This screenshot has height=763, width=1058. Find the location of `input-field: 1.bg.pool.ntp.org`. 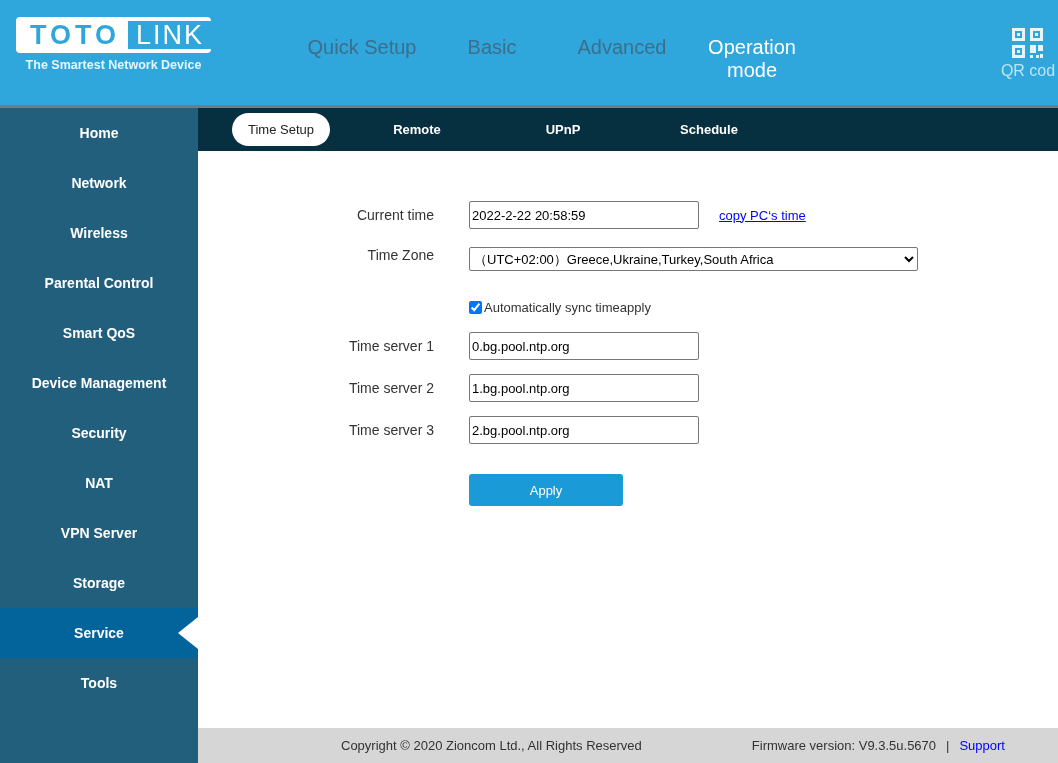

input-field: 1.bg.pool.ntp.org is located at coordinates (584, 388).